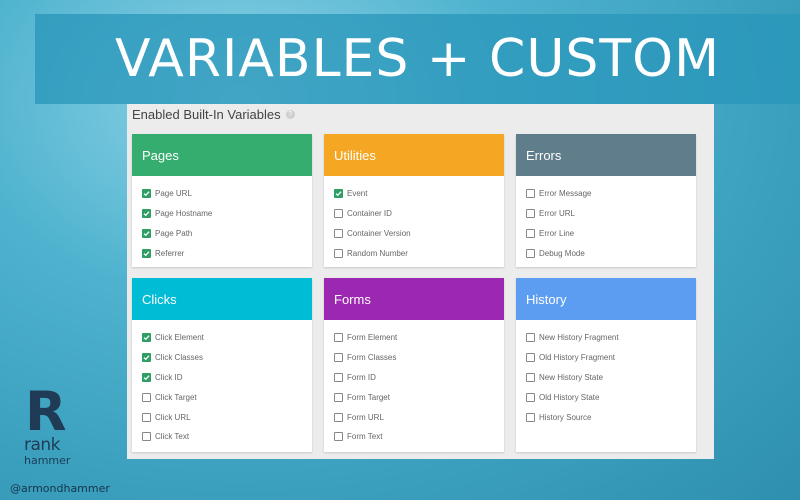 This screenshot has width=800, height=500. What do you see at coordinates (414, 358) in the screenshot?
I see `variable-option: Form Classes` at bounding box center [414, 358].